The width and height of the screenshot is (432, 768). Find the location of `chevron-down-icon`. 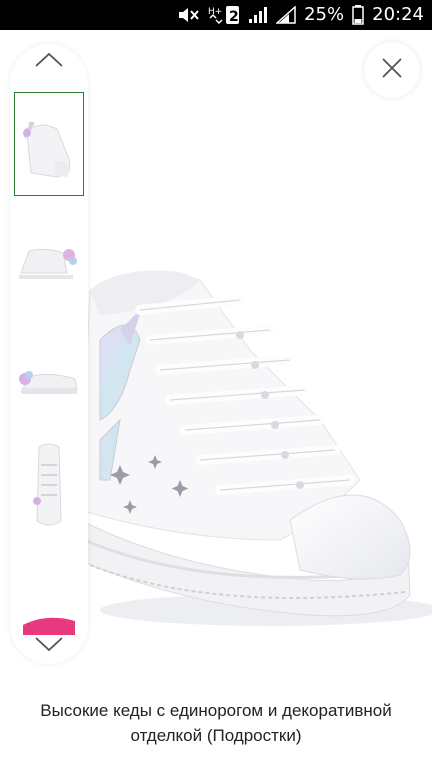

chevron-down-icon is located at coordinates (49, 646).